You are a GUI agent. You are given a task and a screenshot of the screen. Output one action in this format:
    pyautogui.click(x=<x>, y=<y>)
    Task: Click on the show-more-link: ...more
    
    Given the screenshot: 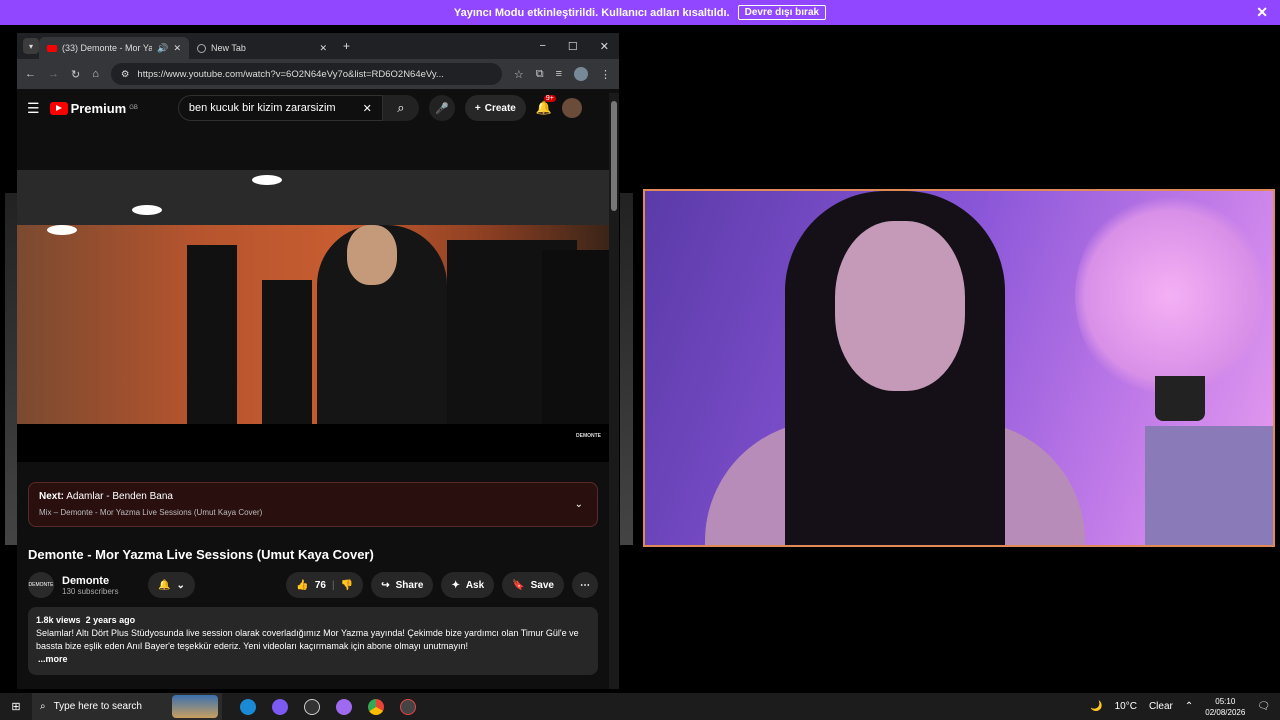 What is the action you would take?
    pyautogui.click(x=314, y=659)
    